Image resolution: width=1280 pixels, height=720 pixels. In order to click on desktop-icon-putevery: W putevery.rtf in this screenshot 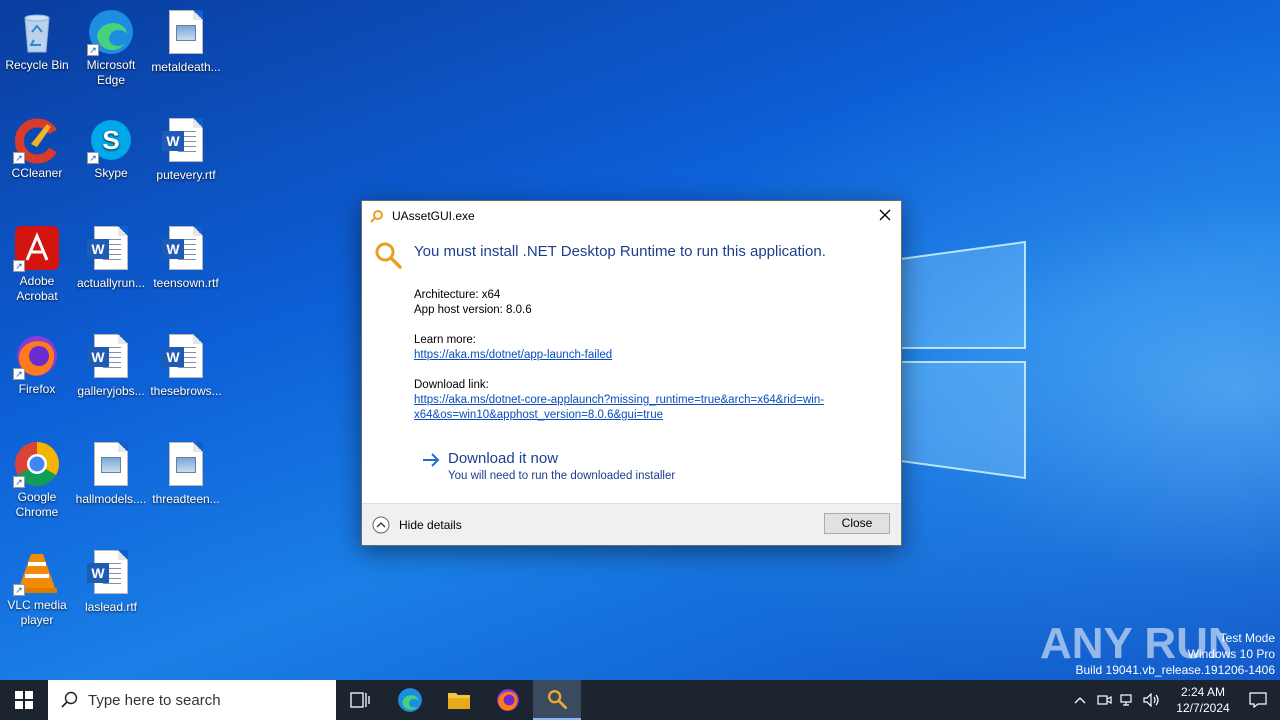, I will do `click(186, 149)`.